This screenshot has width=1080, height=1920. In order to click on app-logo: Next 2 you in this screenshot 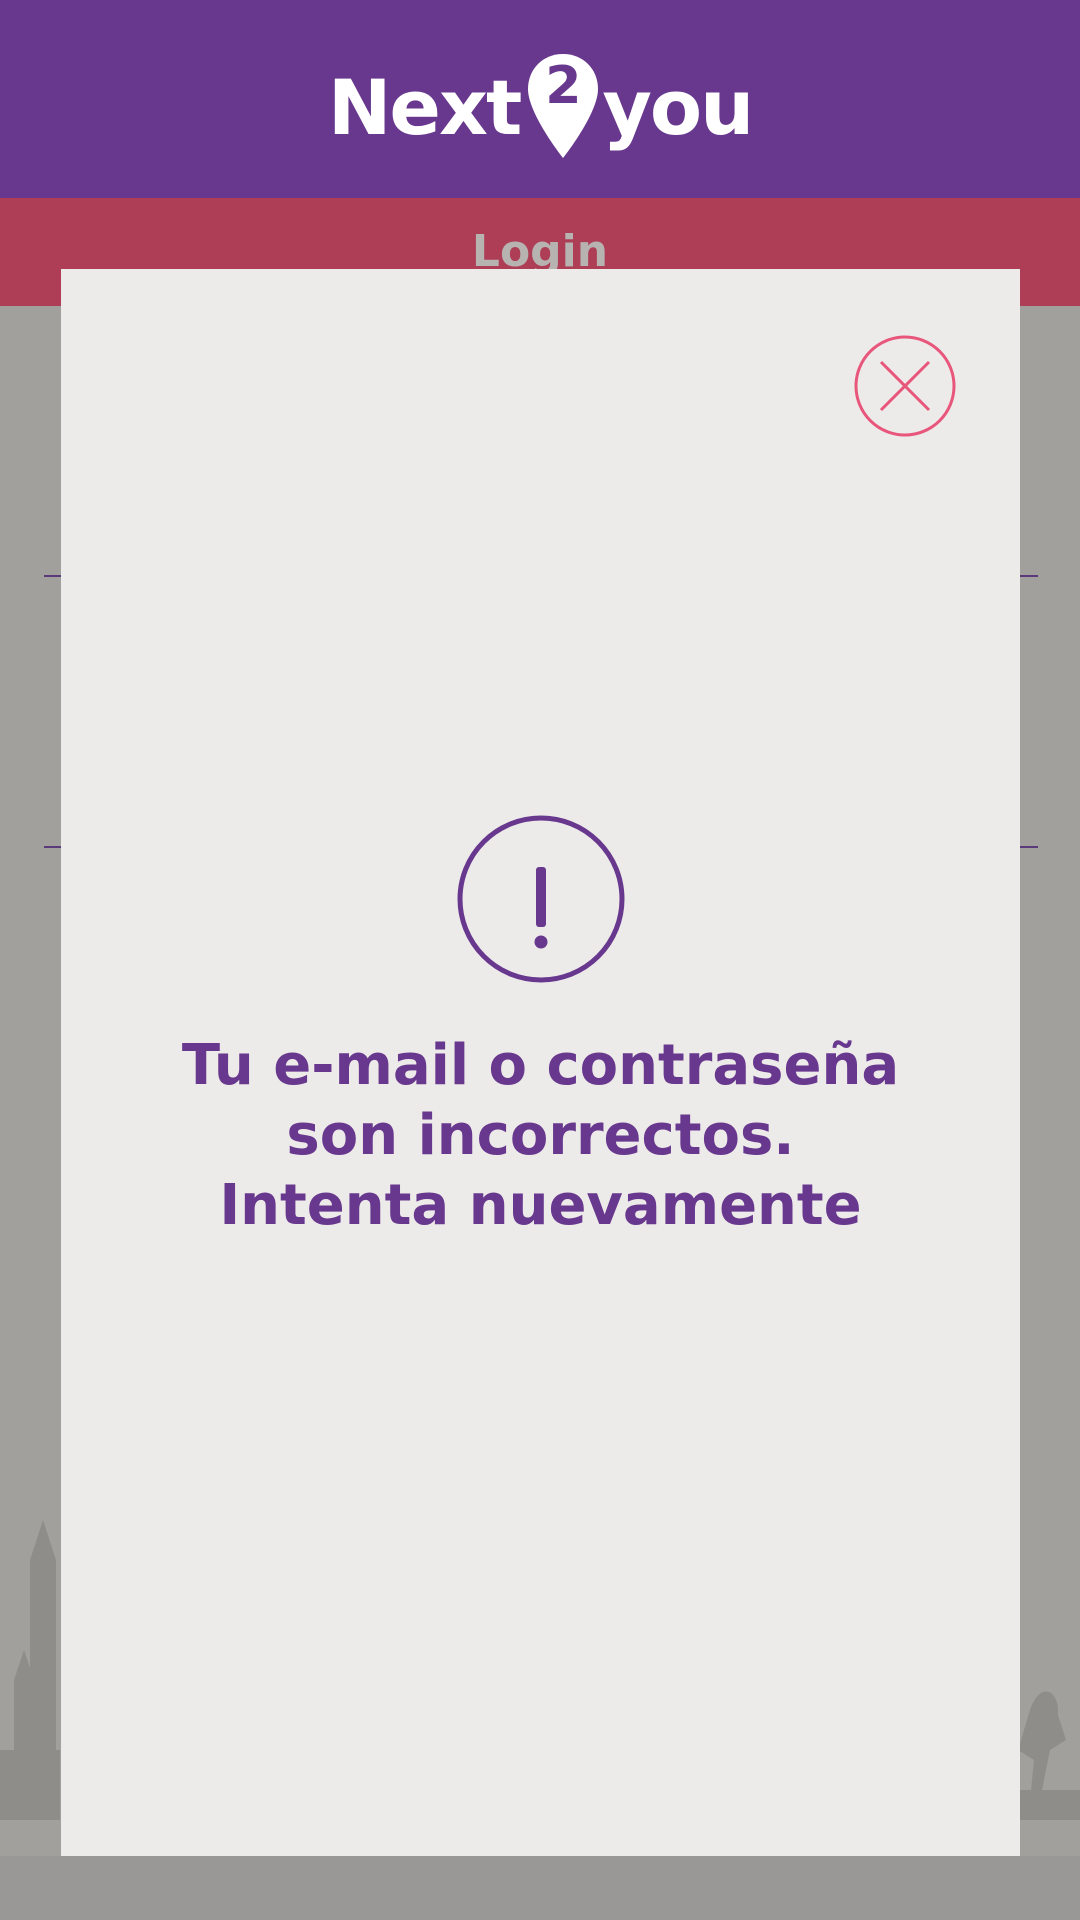, I will do `click(540, 107)`.